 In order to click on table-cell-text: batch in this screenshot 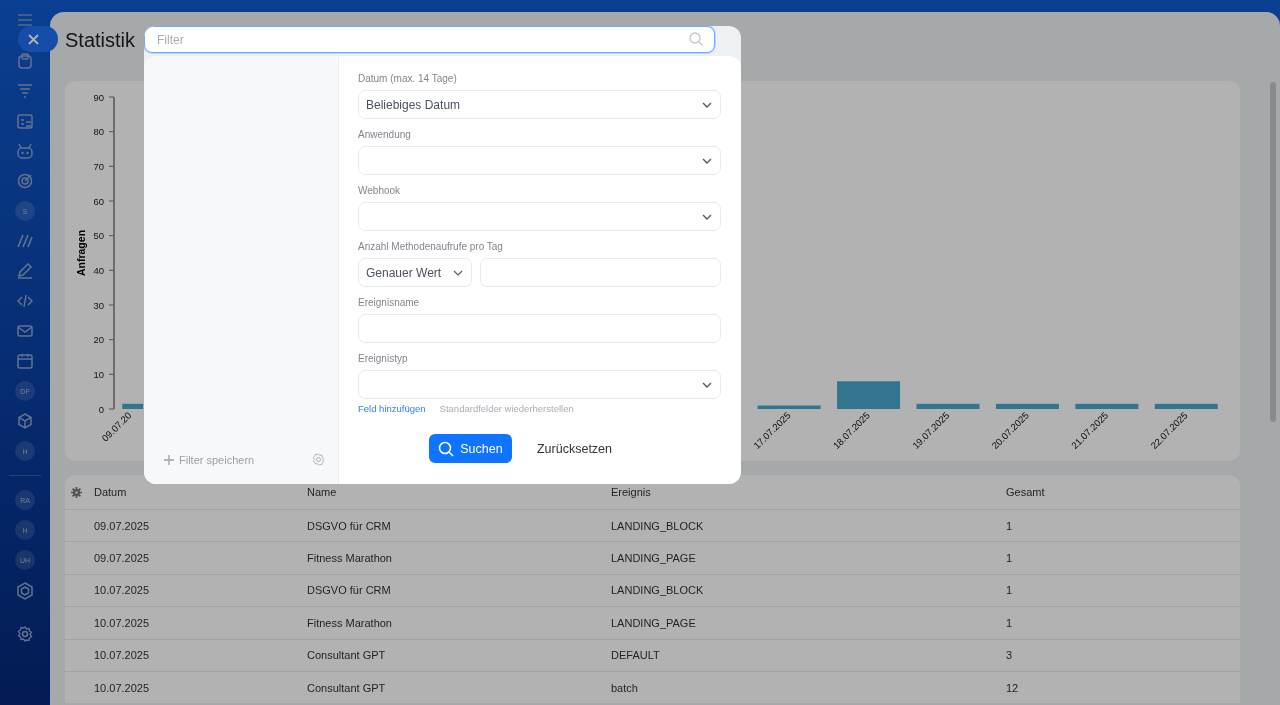, I will do `click(625, 687)`.